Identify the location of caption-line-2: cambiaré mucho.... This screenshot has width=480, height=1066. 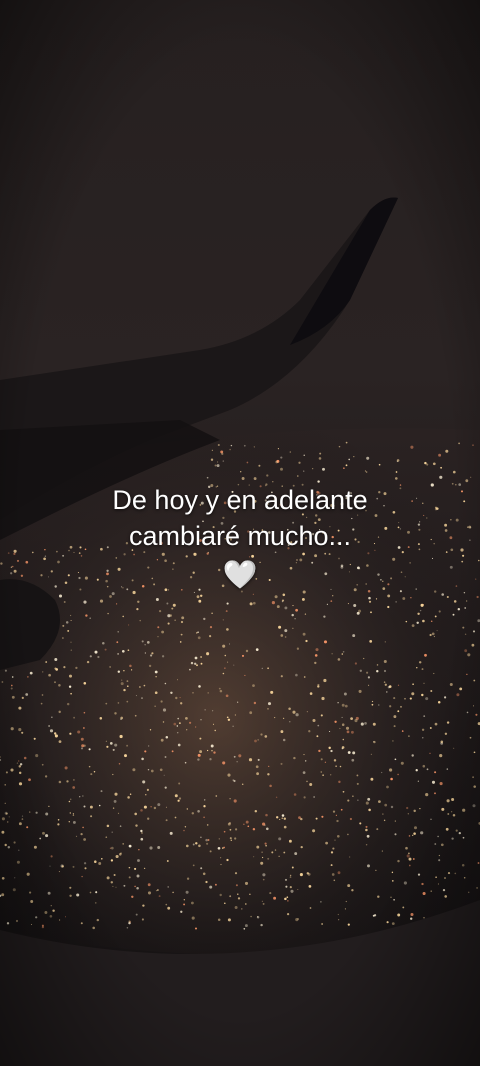
(240, 536).